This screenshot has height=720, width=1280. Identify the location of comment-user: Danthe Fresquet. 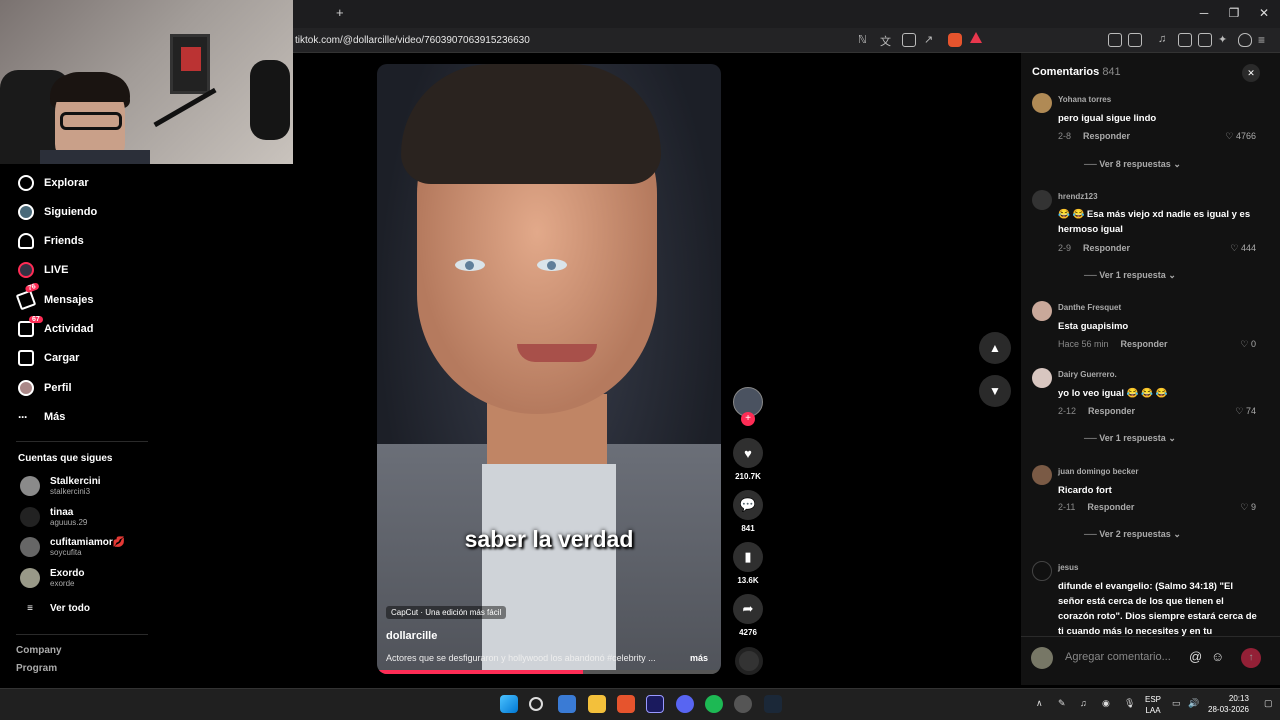
(1089, 307).